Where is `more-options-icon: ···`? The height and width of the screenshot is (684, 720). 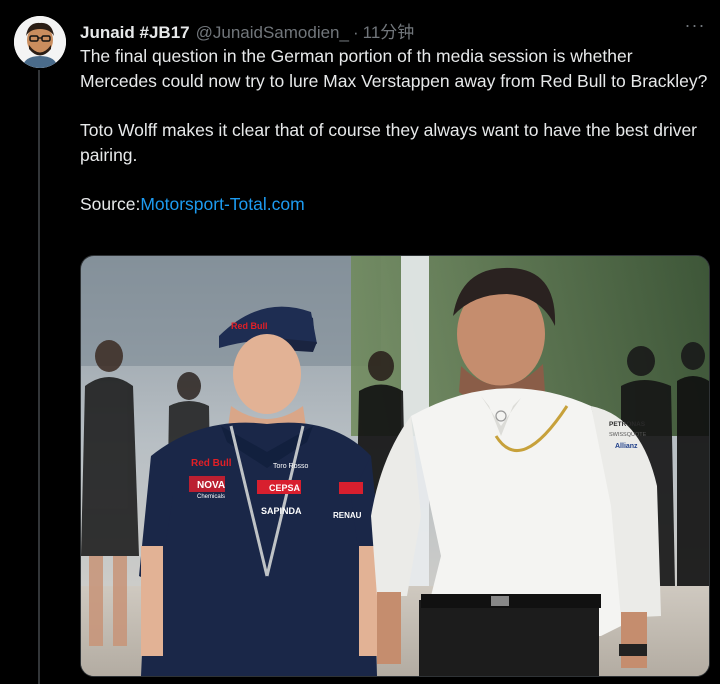 more-options-icon: ··· is located at coordinates (695, 27).